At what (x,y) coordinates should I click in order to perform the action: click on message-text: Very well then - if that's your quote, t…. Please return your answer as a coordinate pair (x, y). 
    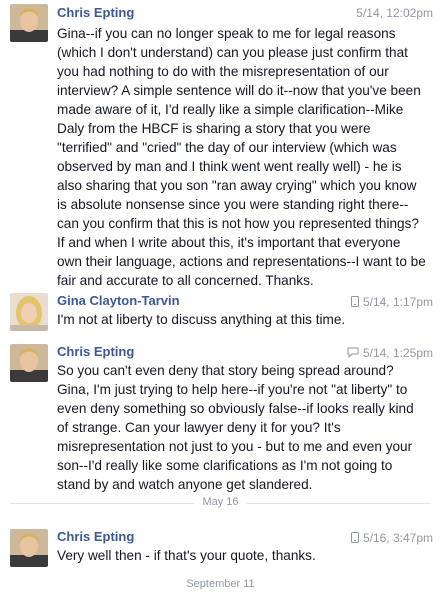
    Looking at the image, I should click on (186, 555).